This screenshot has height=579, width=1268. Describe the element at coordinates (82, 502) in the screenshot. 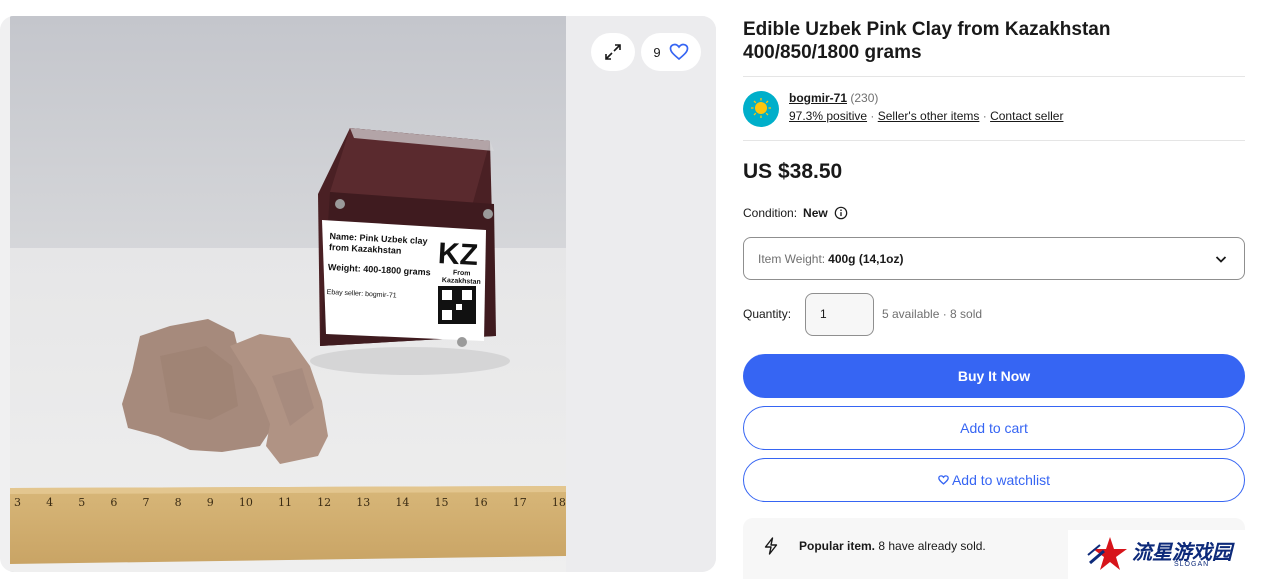

I see `ruler-number: 5` at that location.